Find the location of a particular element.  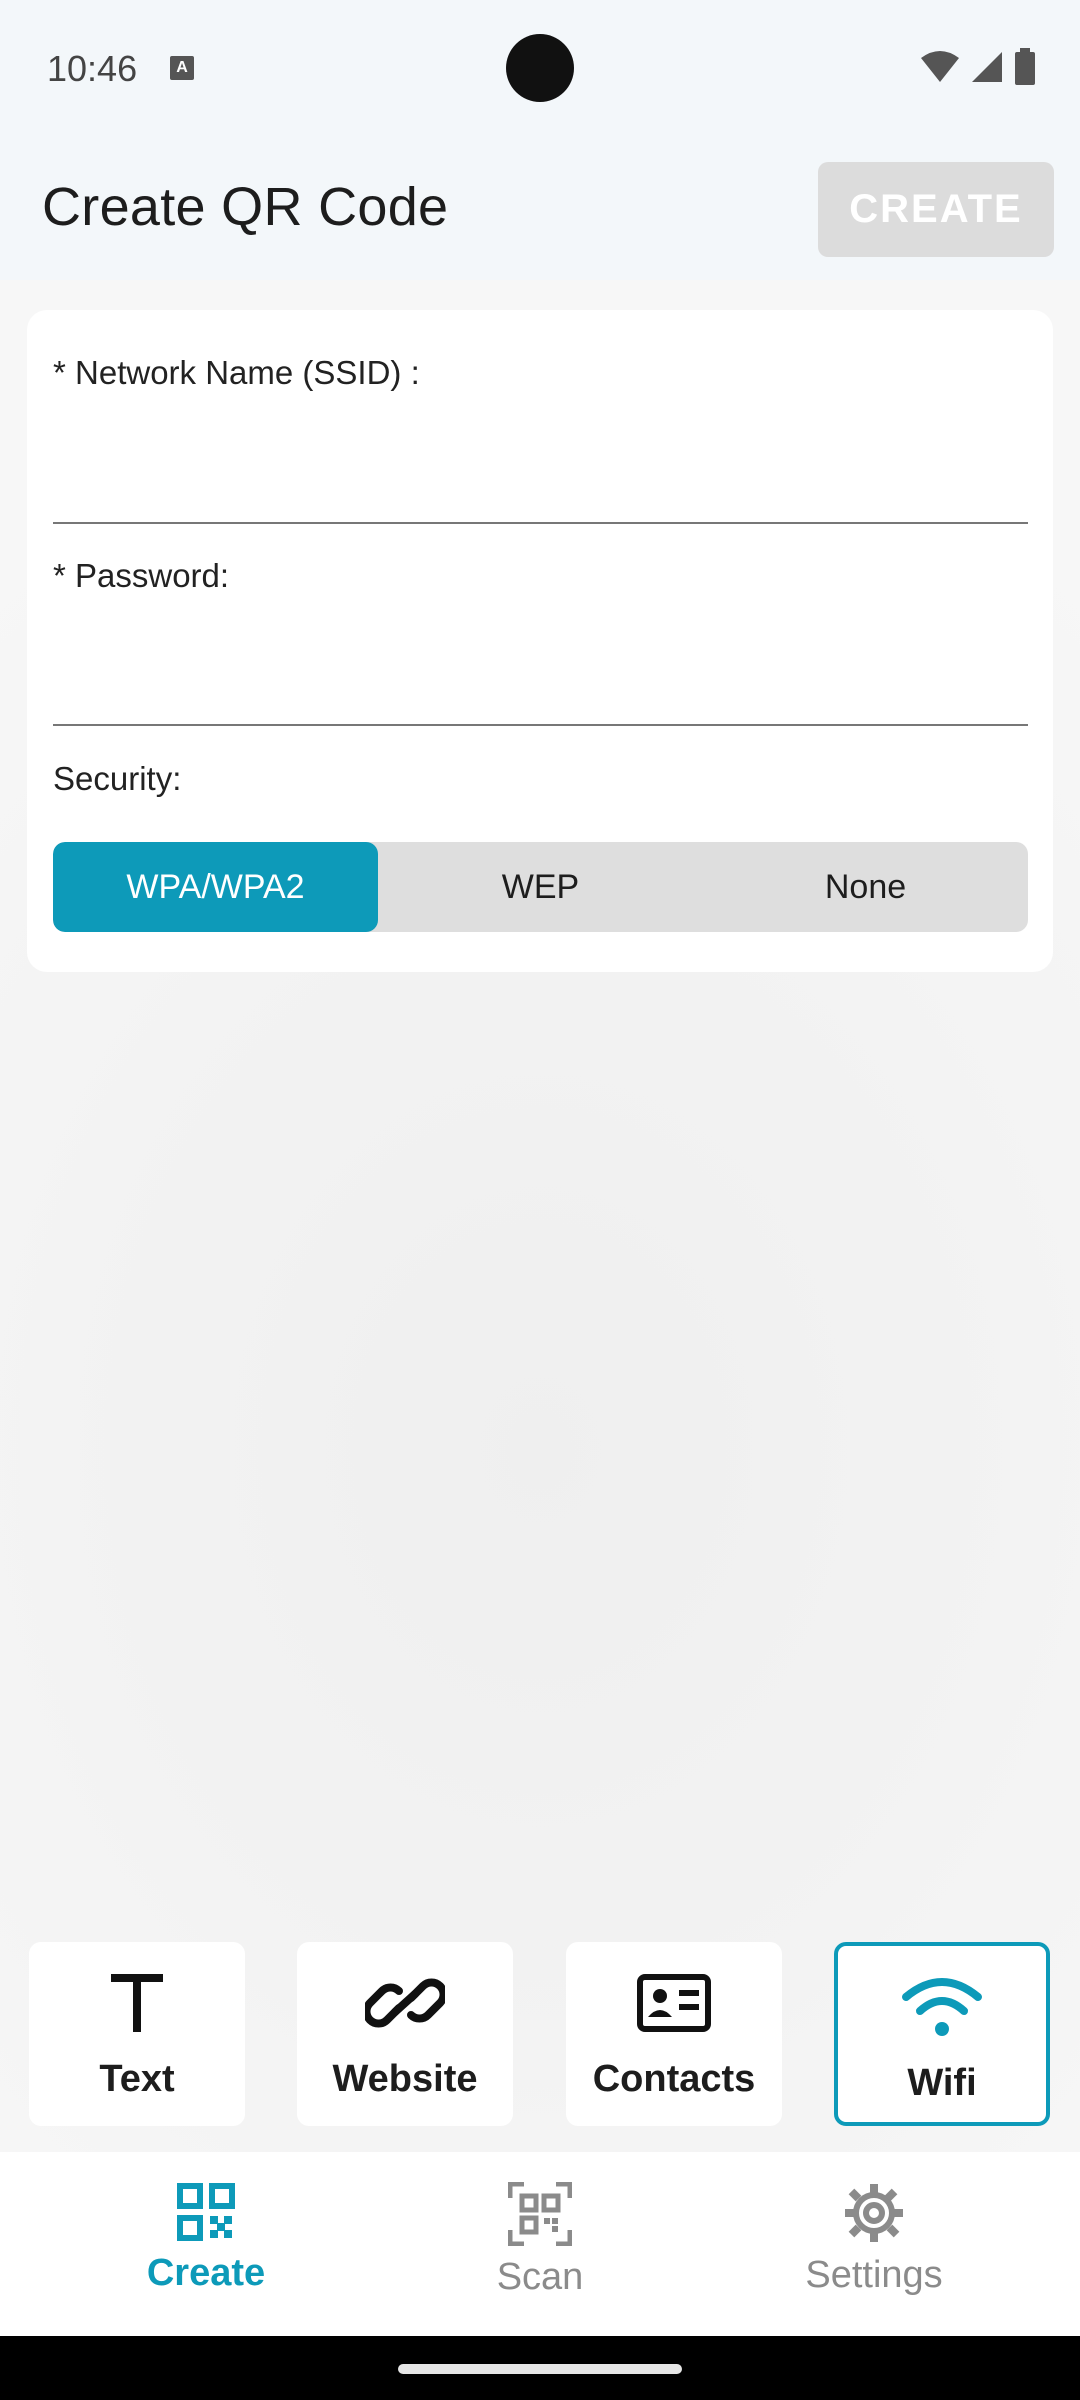

ssid-input is located at coordinates (540, 465).